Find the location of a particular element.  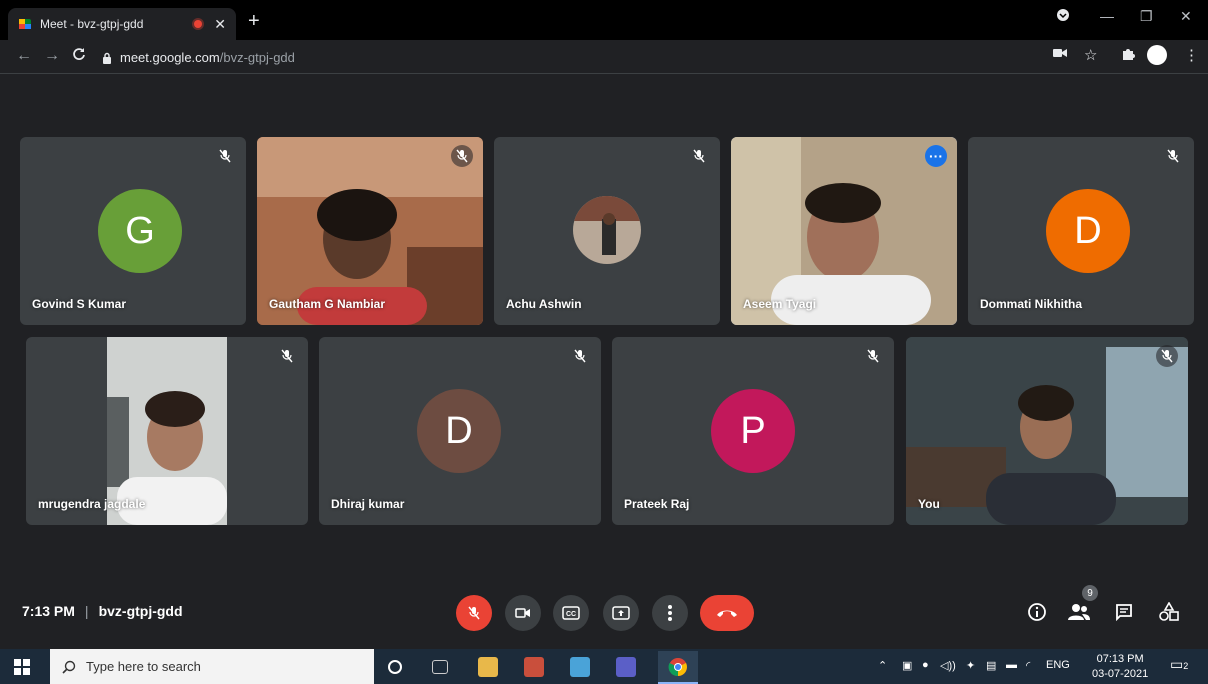

participant-tile-dhiraj: D Dhiraj kumar is located at coordinates (460, 431).